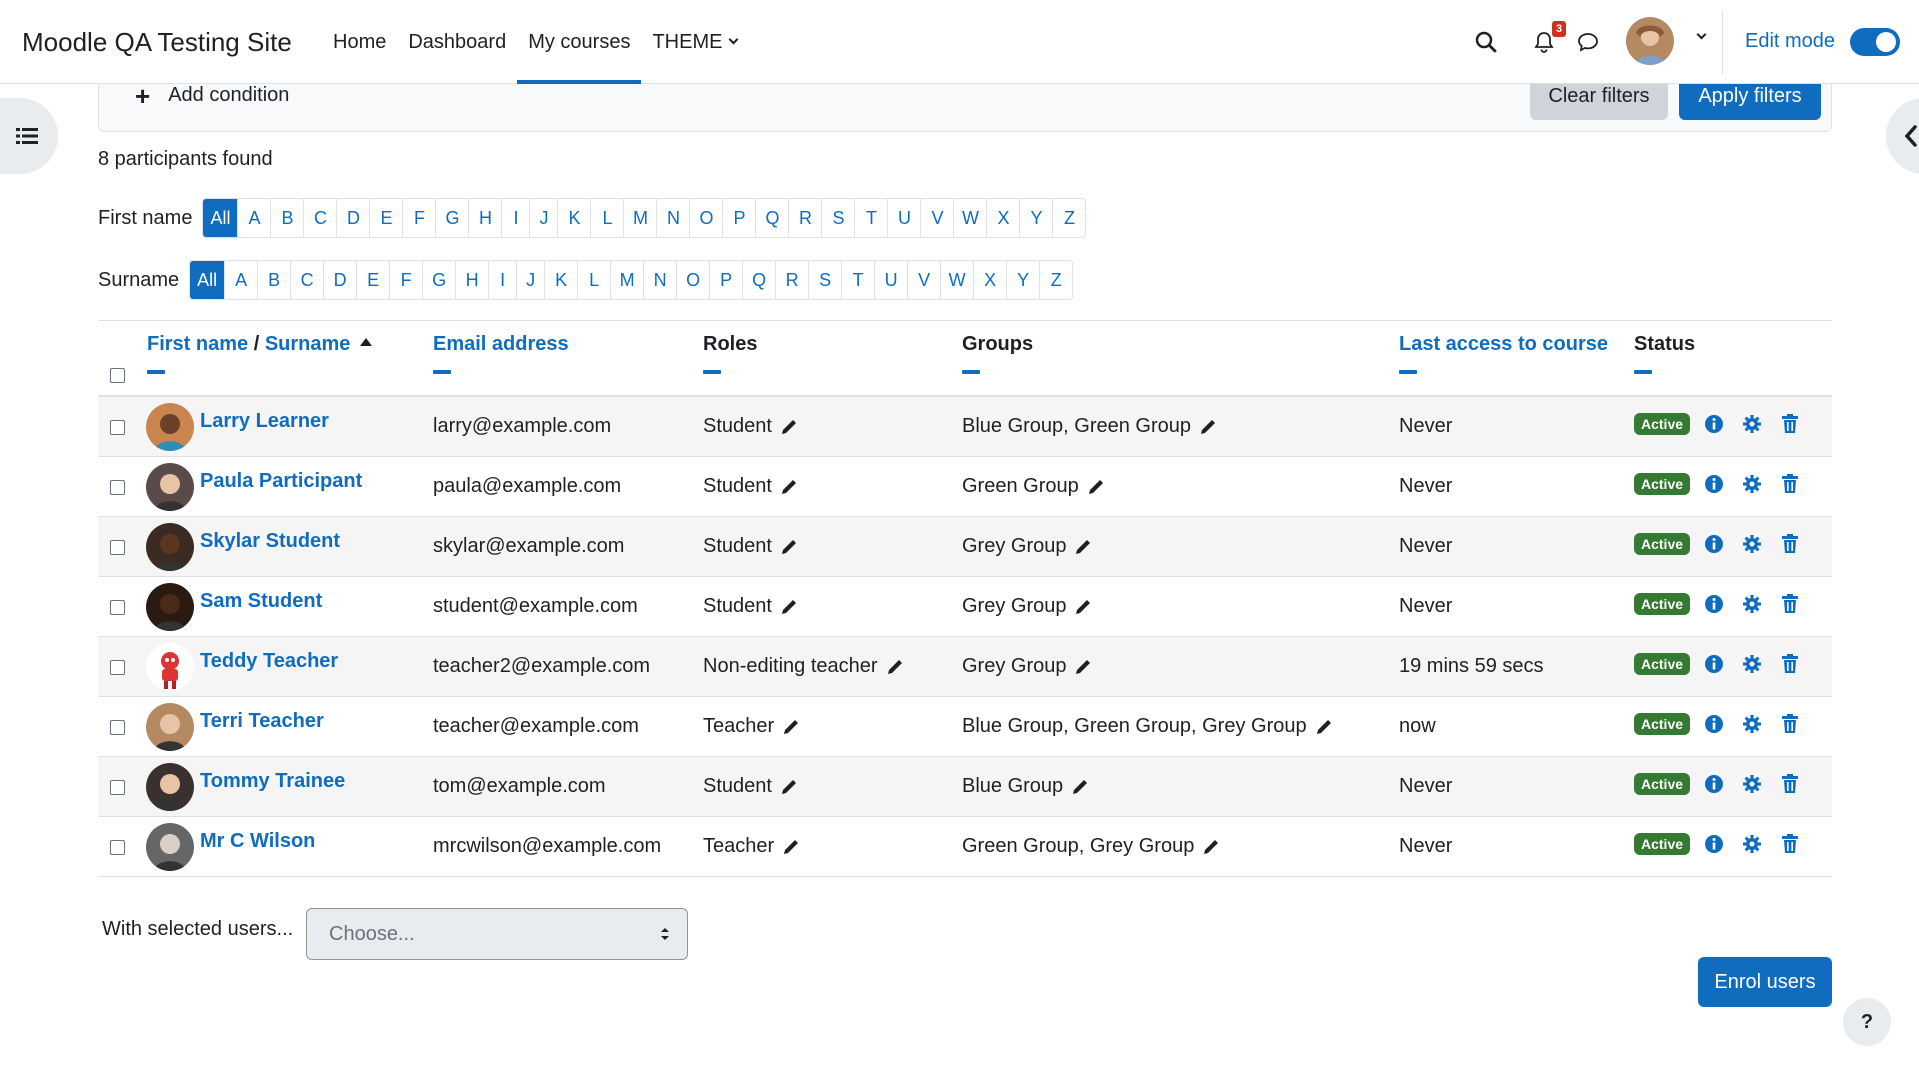  What do you see at coordinates (117, 375) in the screenshot?
I see `select-all-checkbox` at bounding box center [117, 375].